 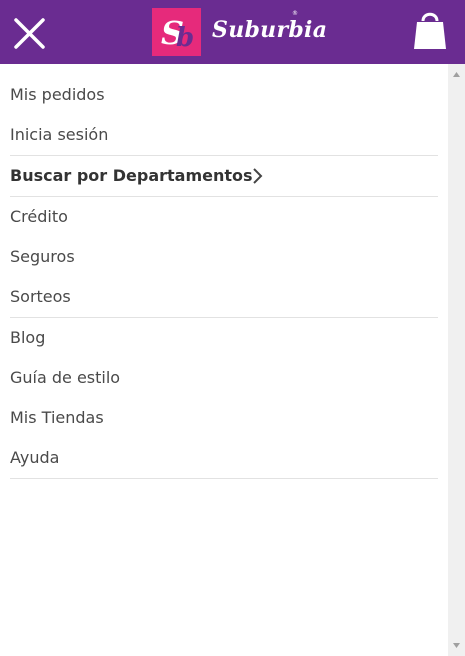 I want to click on menu-item-buscar-departamentos: Buscar por Departamentos, so click(x=224, y=176).